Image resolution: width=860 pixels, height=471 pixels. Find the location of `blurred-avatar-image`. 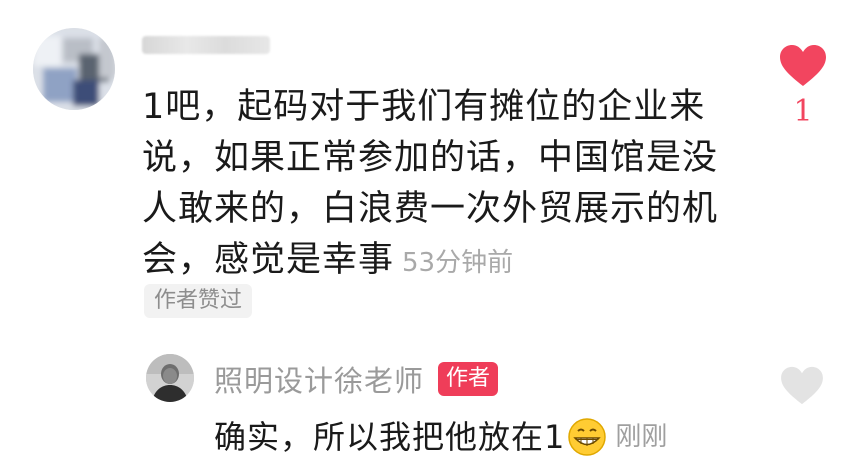

blurred-avatar-image is located at coordinates (74, 69).